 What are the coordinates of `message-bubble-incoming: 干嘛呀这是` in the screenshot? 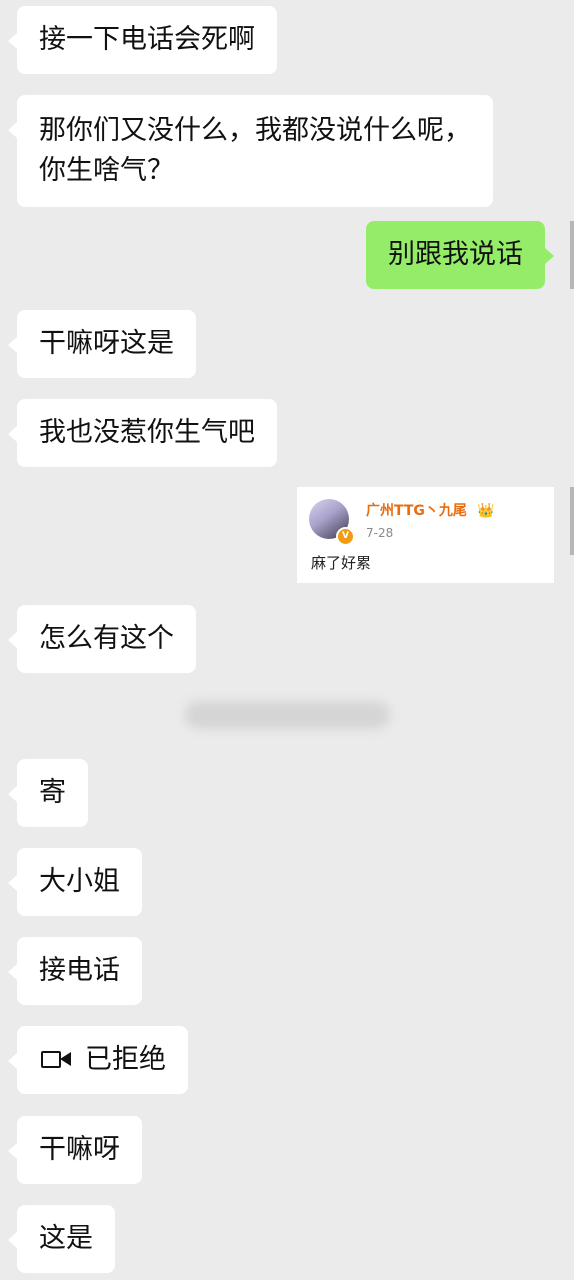 It's located at (102, 344).